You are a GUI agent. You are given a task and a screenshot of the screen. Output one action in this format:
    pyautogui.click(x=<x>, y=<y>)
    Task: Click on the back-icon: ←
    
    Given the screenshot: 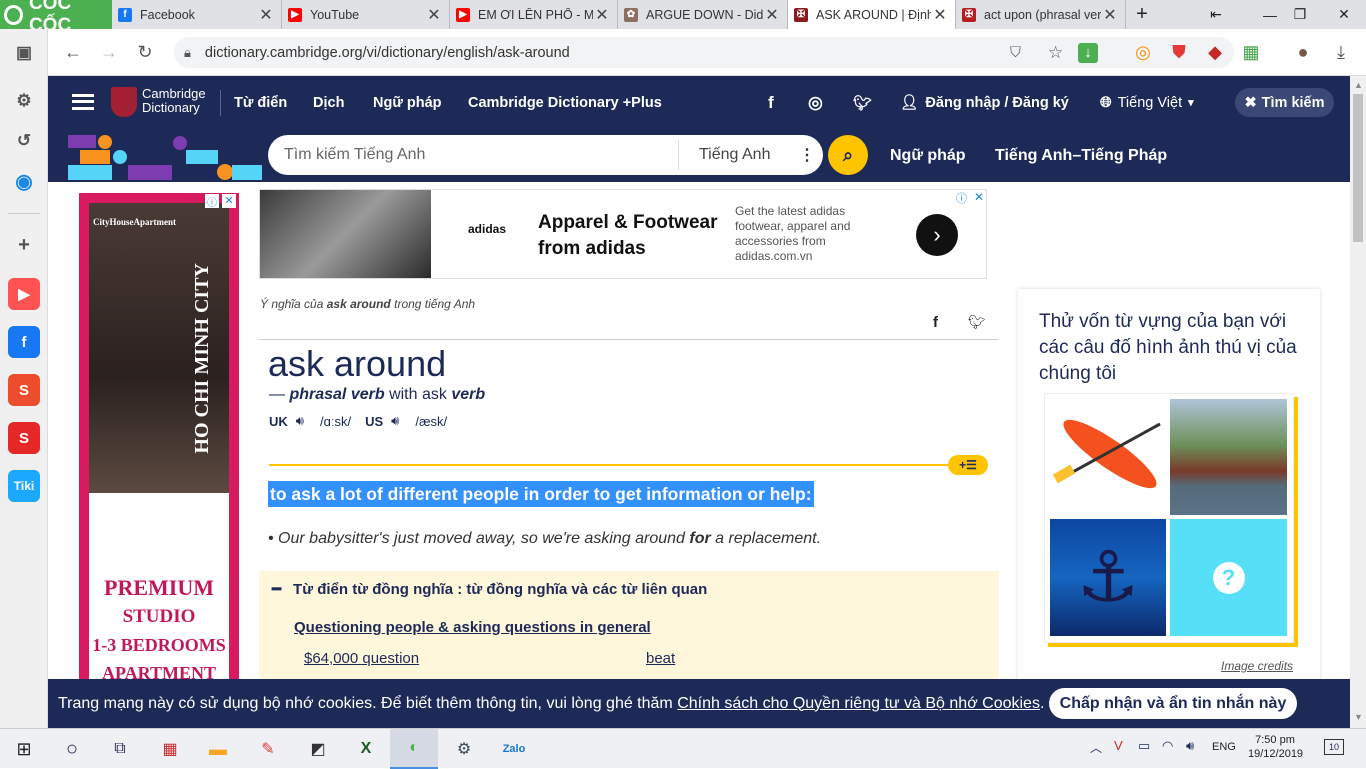 What is the action you would take?
    pyautogui.click(x=73, y=52)
    